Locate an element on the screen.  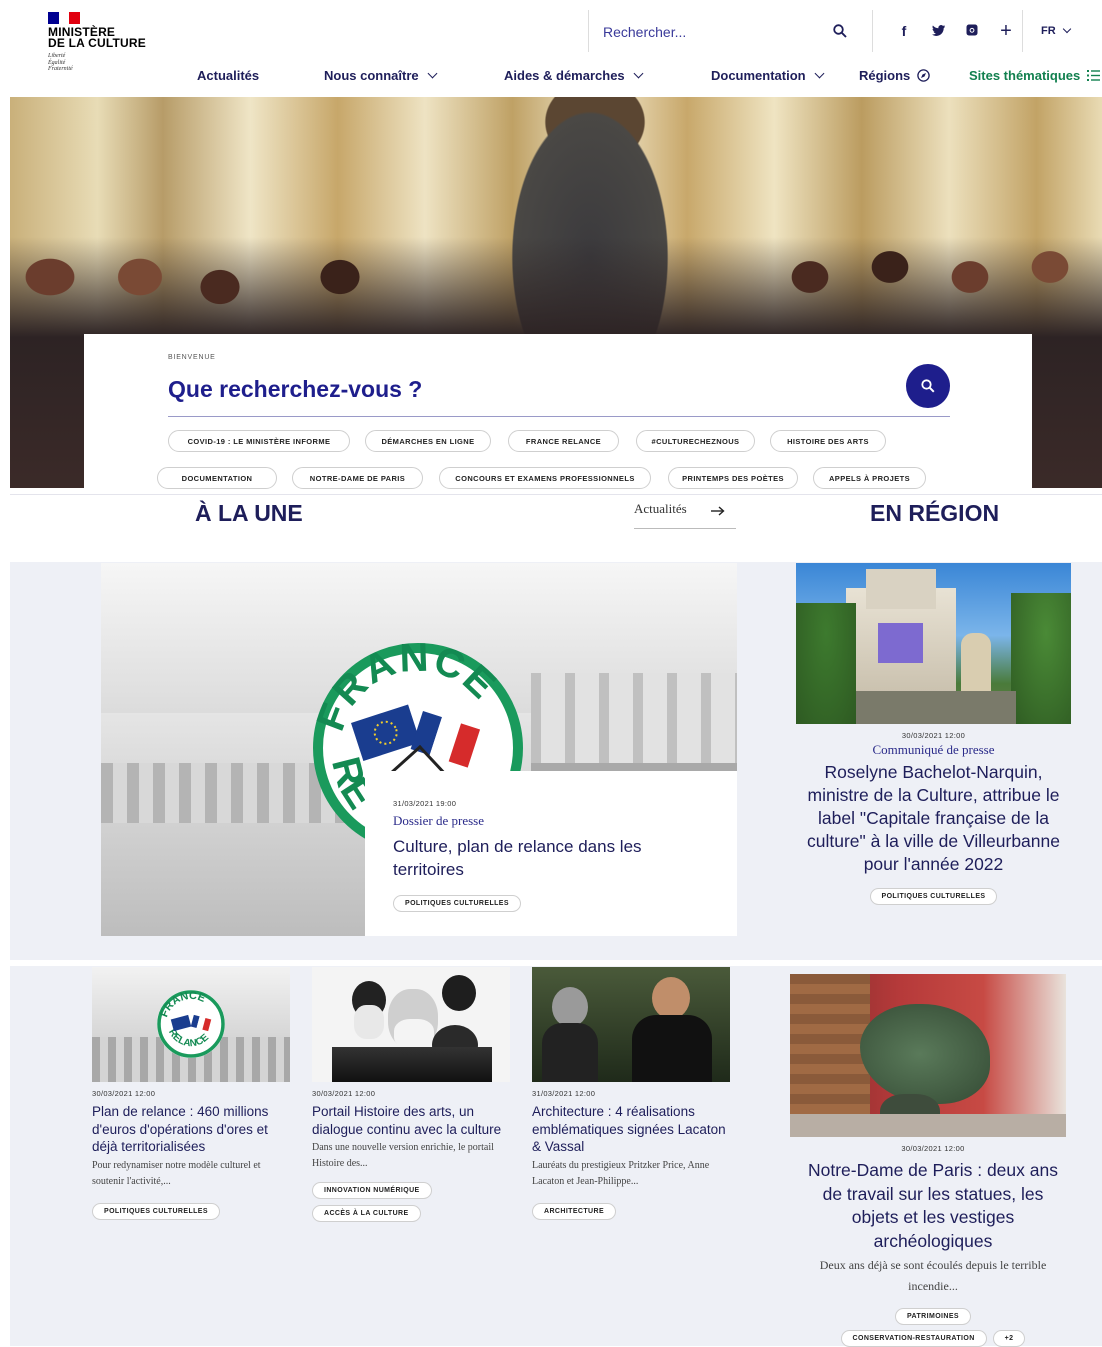
section-title-en-region: EN RÉGION is located at coordinates (935, 513).